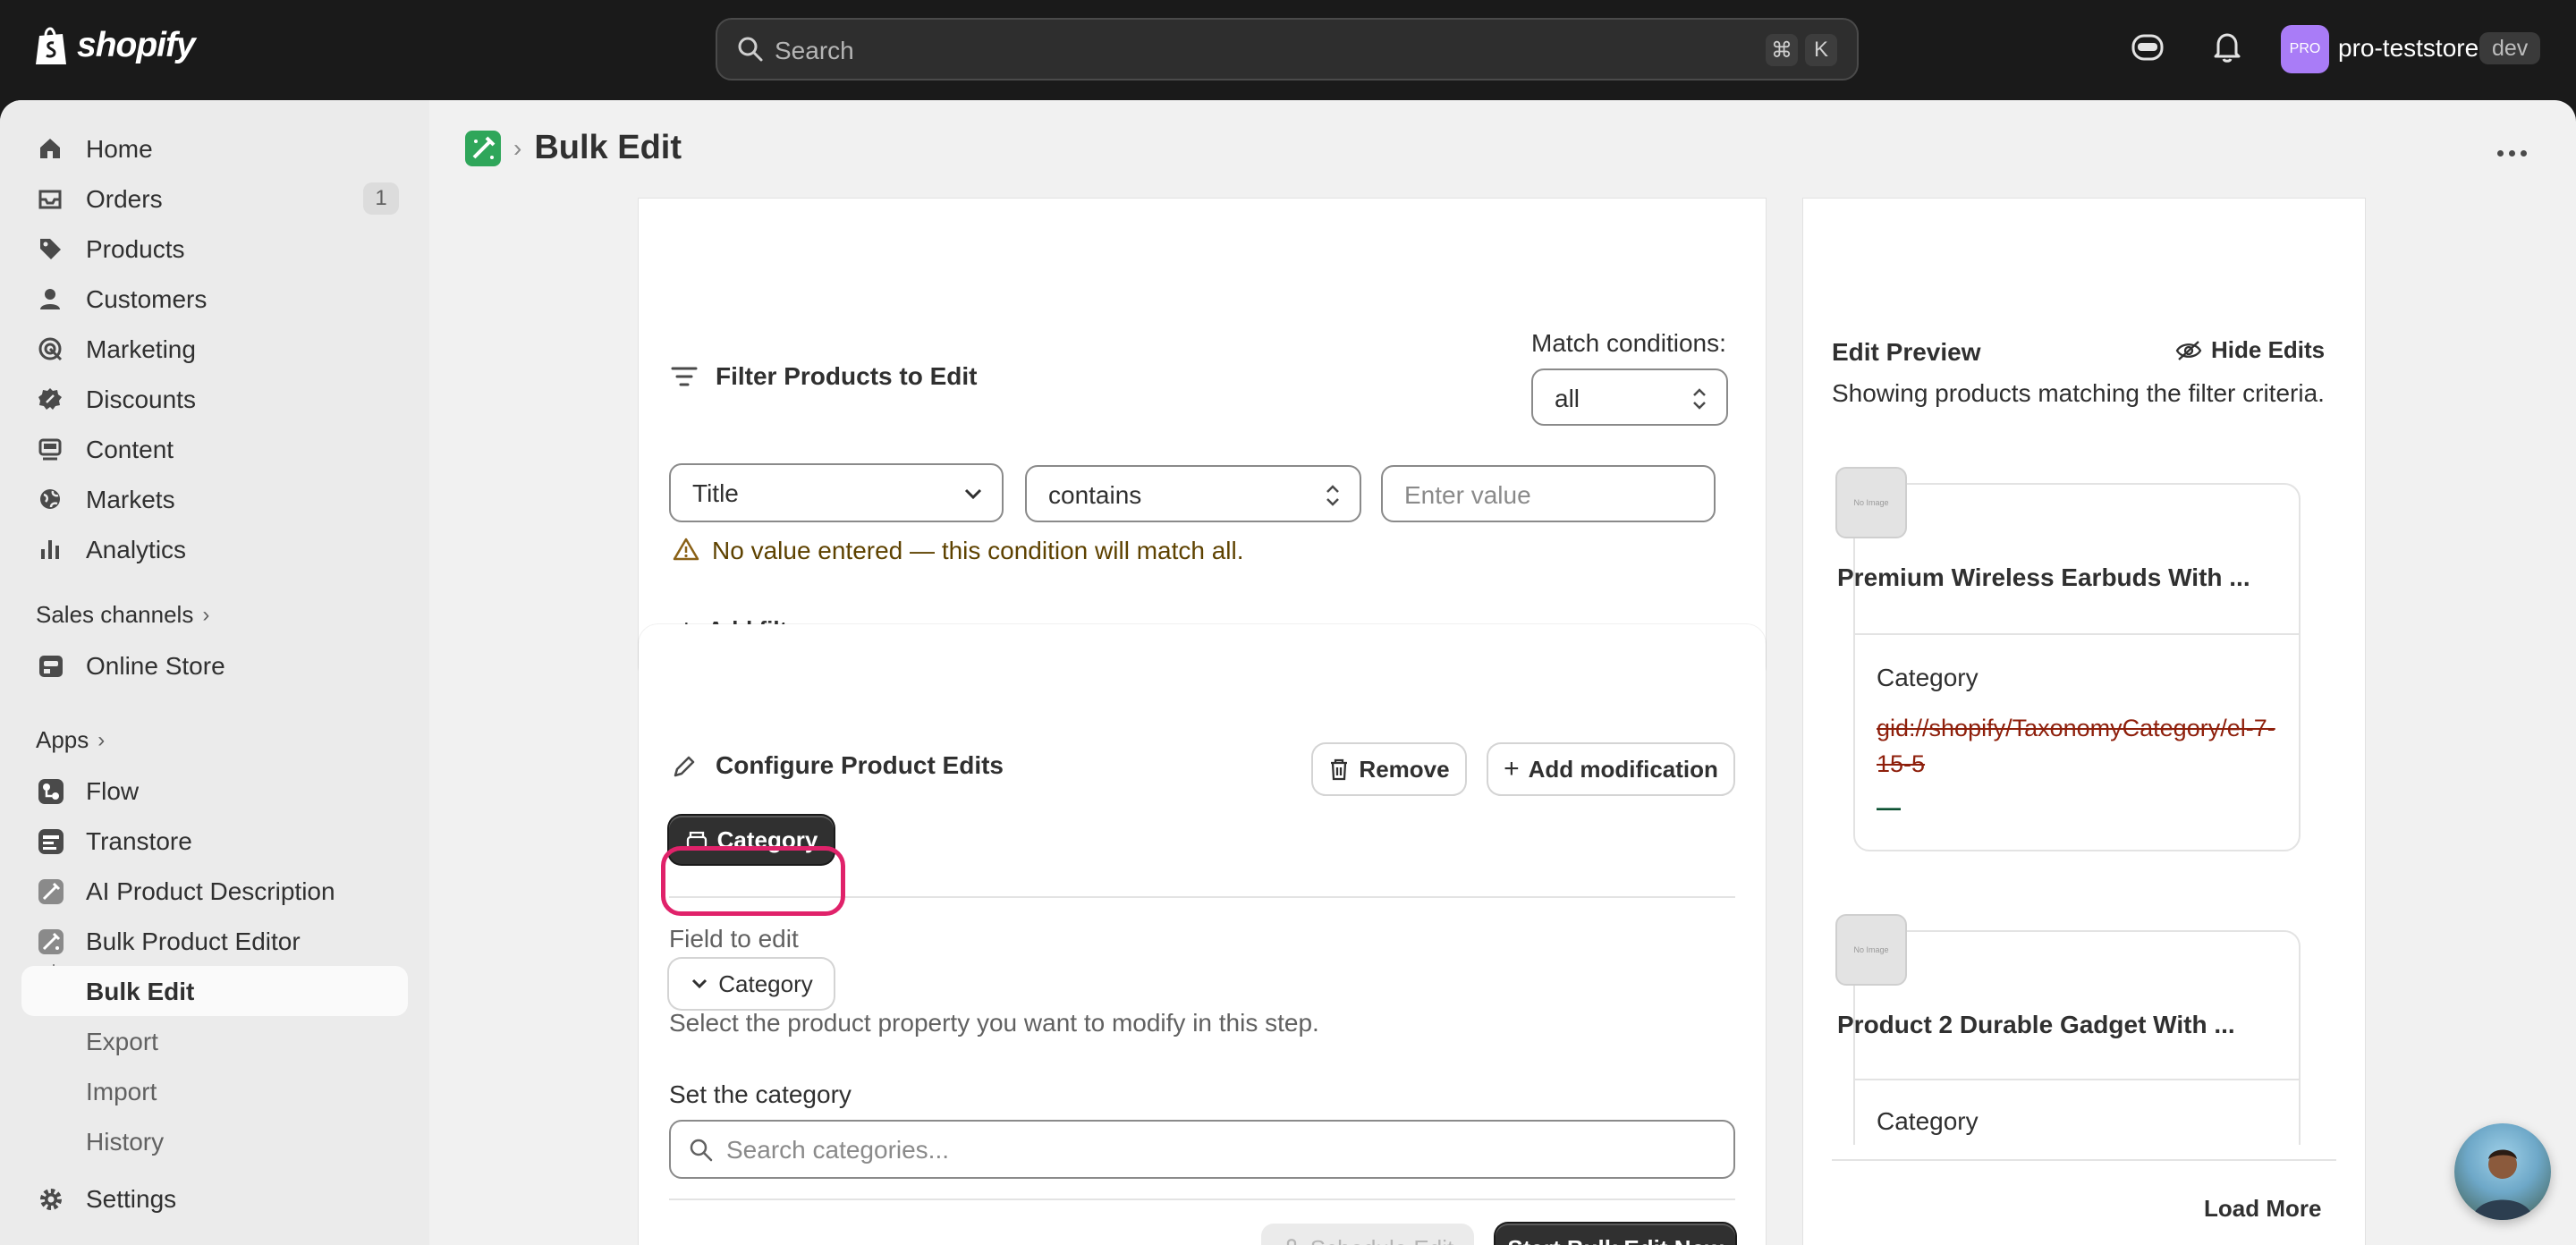 Image resolution: width=2576 pixels, height=1245 pixels. I want to click on preview-old-value: gid://shopify/TaxonomyCategory/el-7-15-5, so click(2076, 746).